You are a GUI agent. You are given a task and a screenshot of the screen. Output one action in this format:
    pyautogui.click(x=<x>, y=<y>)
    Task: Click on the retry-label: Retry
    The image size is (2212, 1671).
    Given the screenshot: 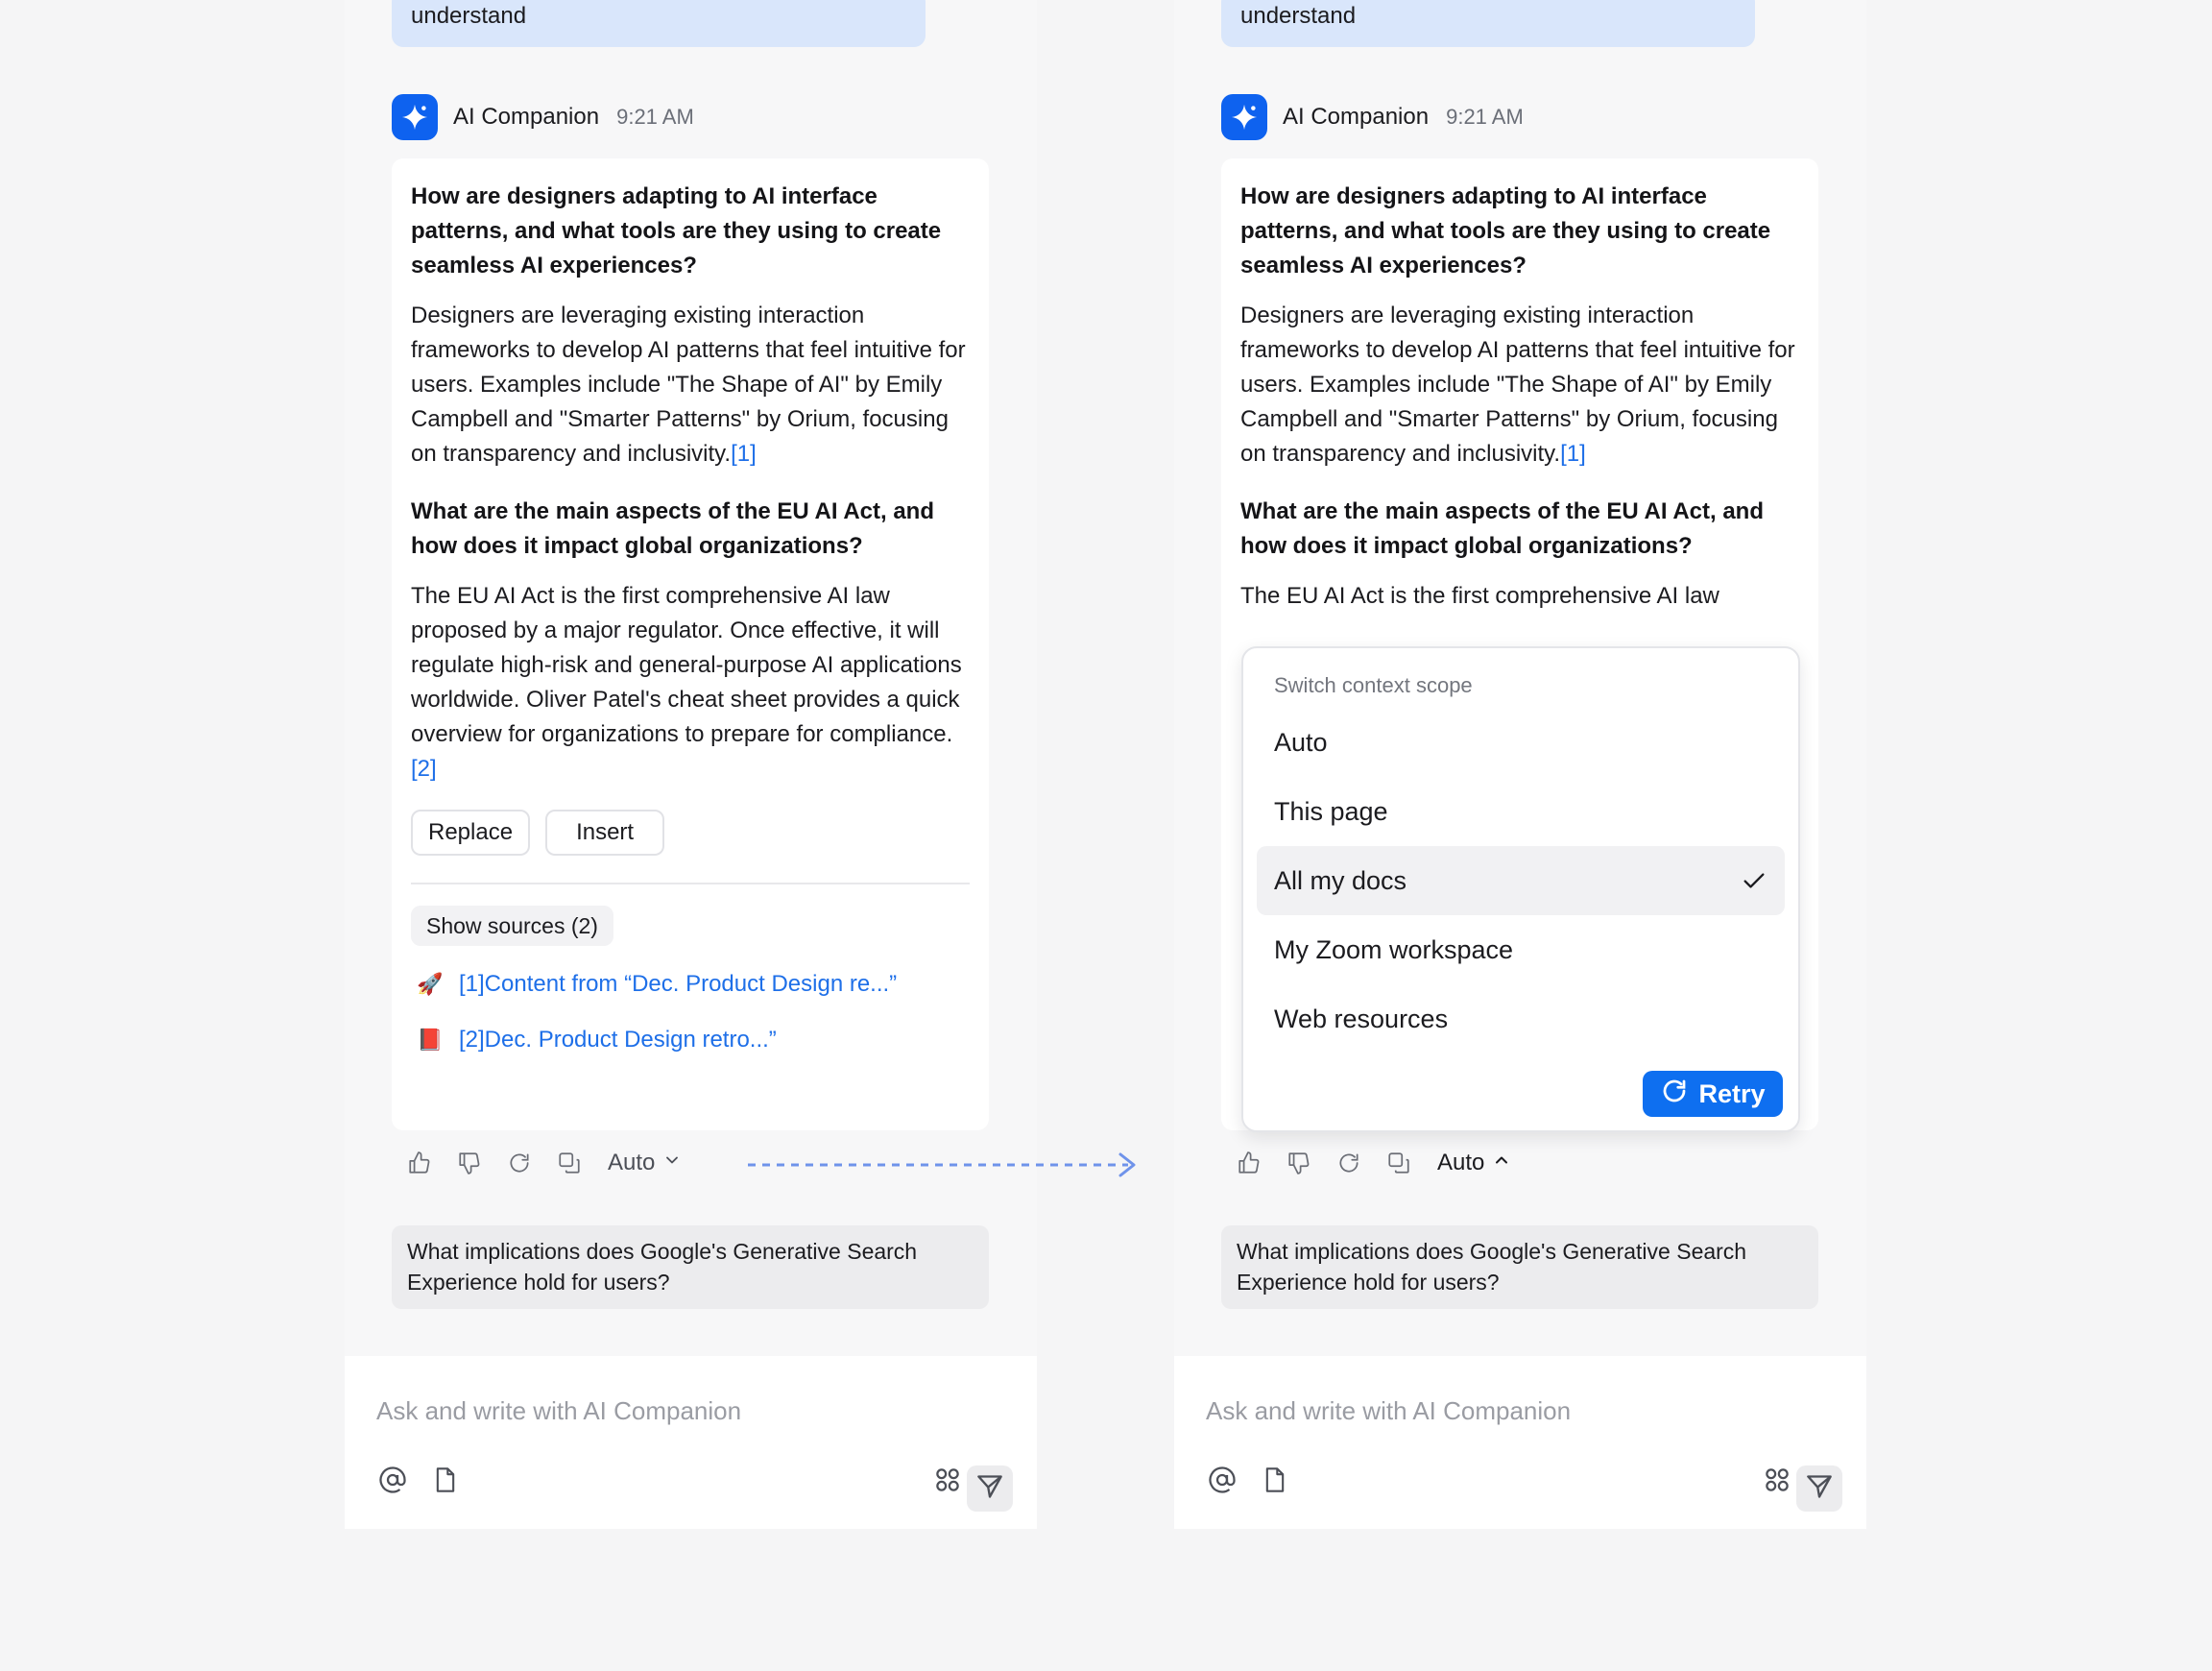 What is the action you would take?
    pyautogui.click(x=1732, y=1093)
    